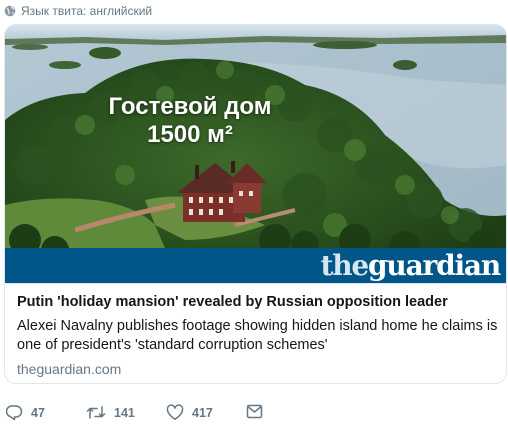 Image resolution: width=508 pixels, height=430 pixels. Describe the element at coordinates (175, 412) in the screenshot. I see `heart-icon` at that location.